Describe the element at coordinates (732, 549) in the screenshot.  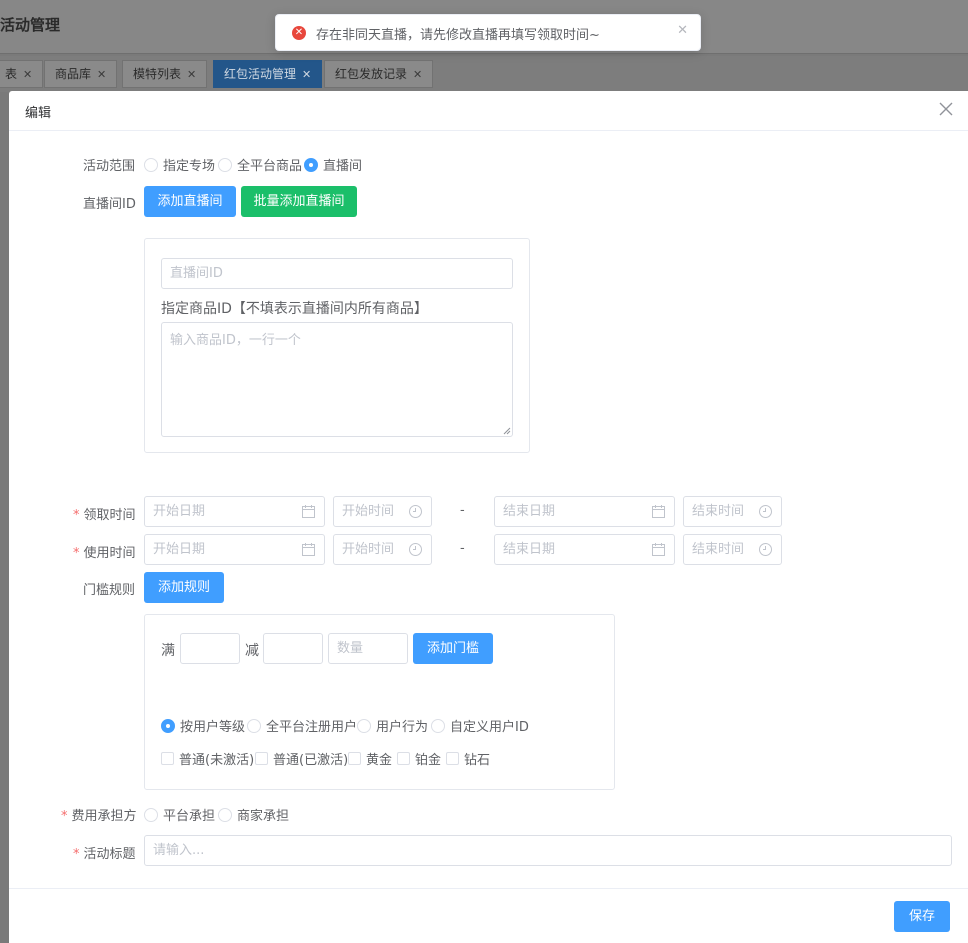
I see `use-end-time-input: 结束时间` at that location.